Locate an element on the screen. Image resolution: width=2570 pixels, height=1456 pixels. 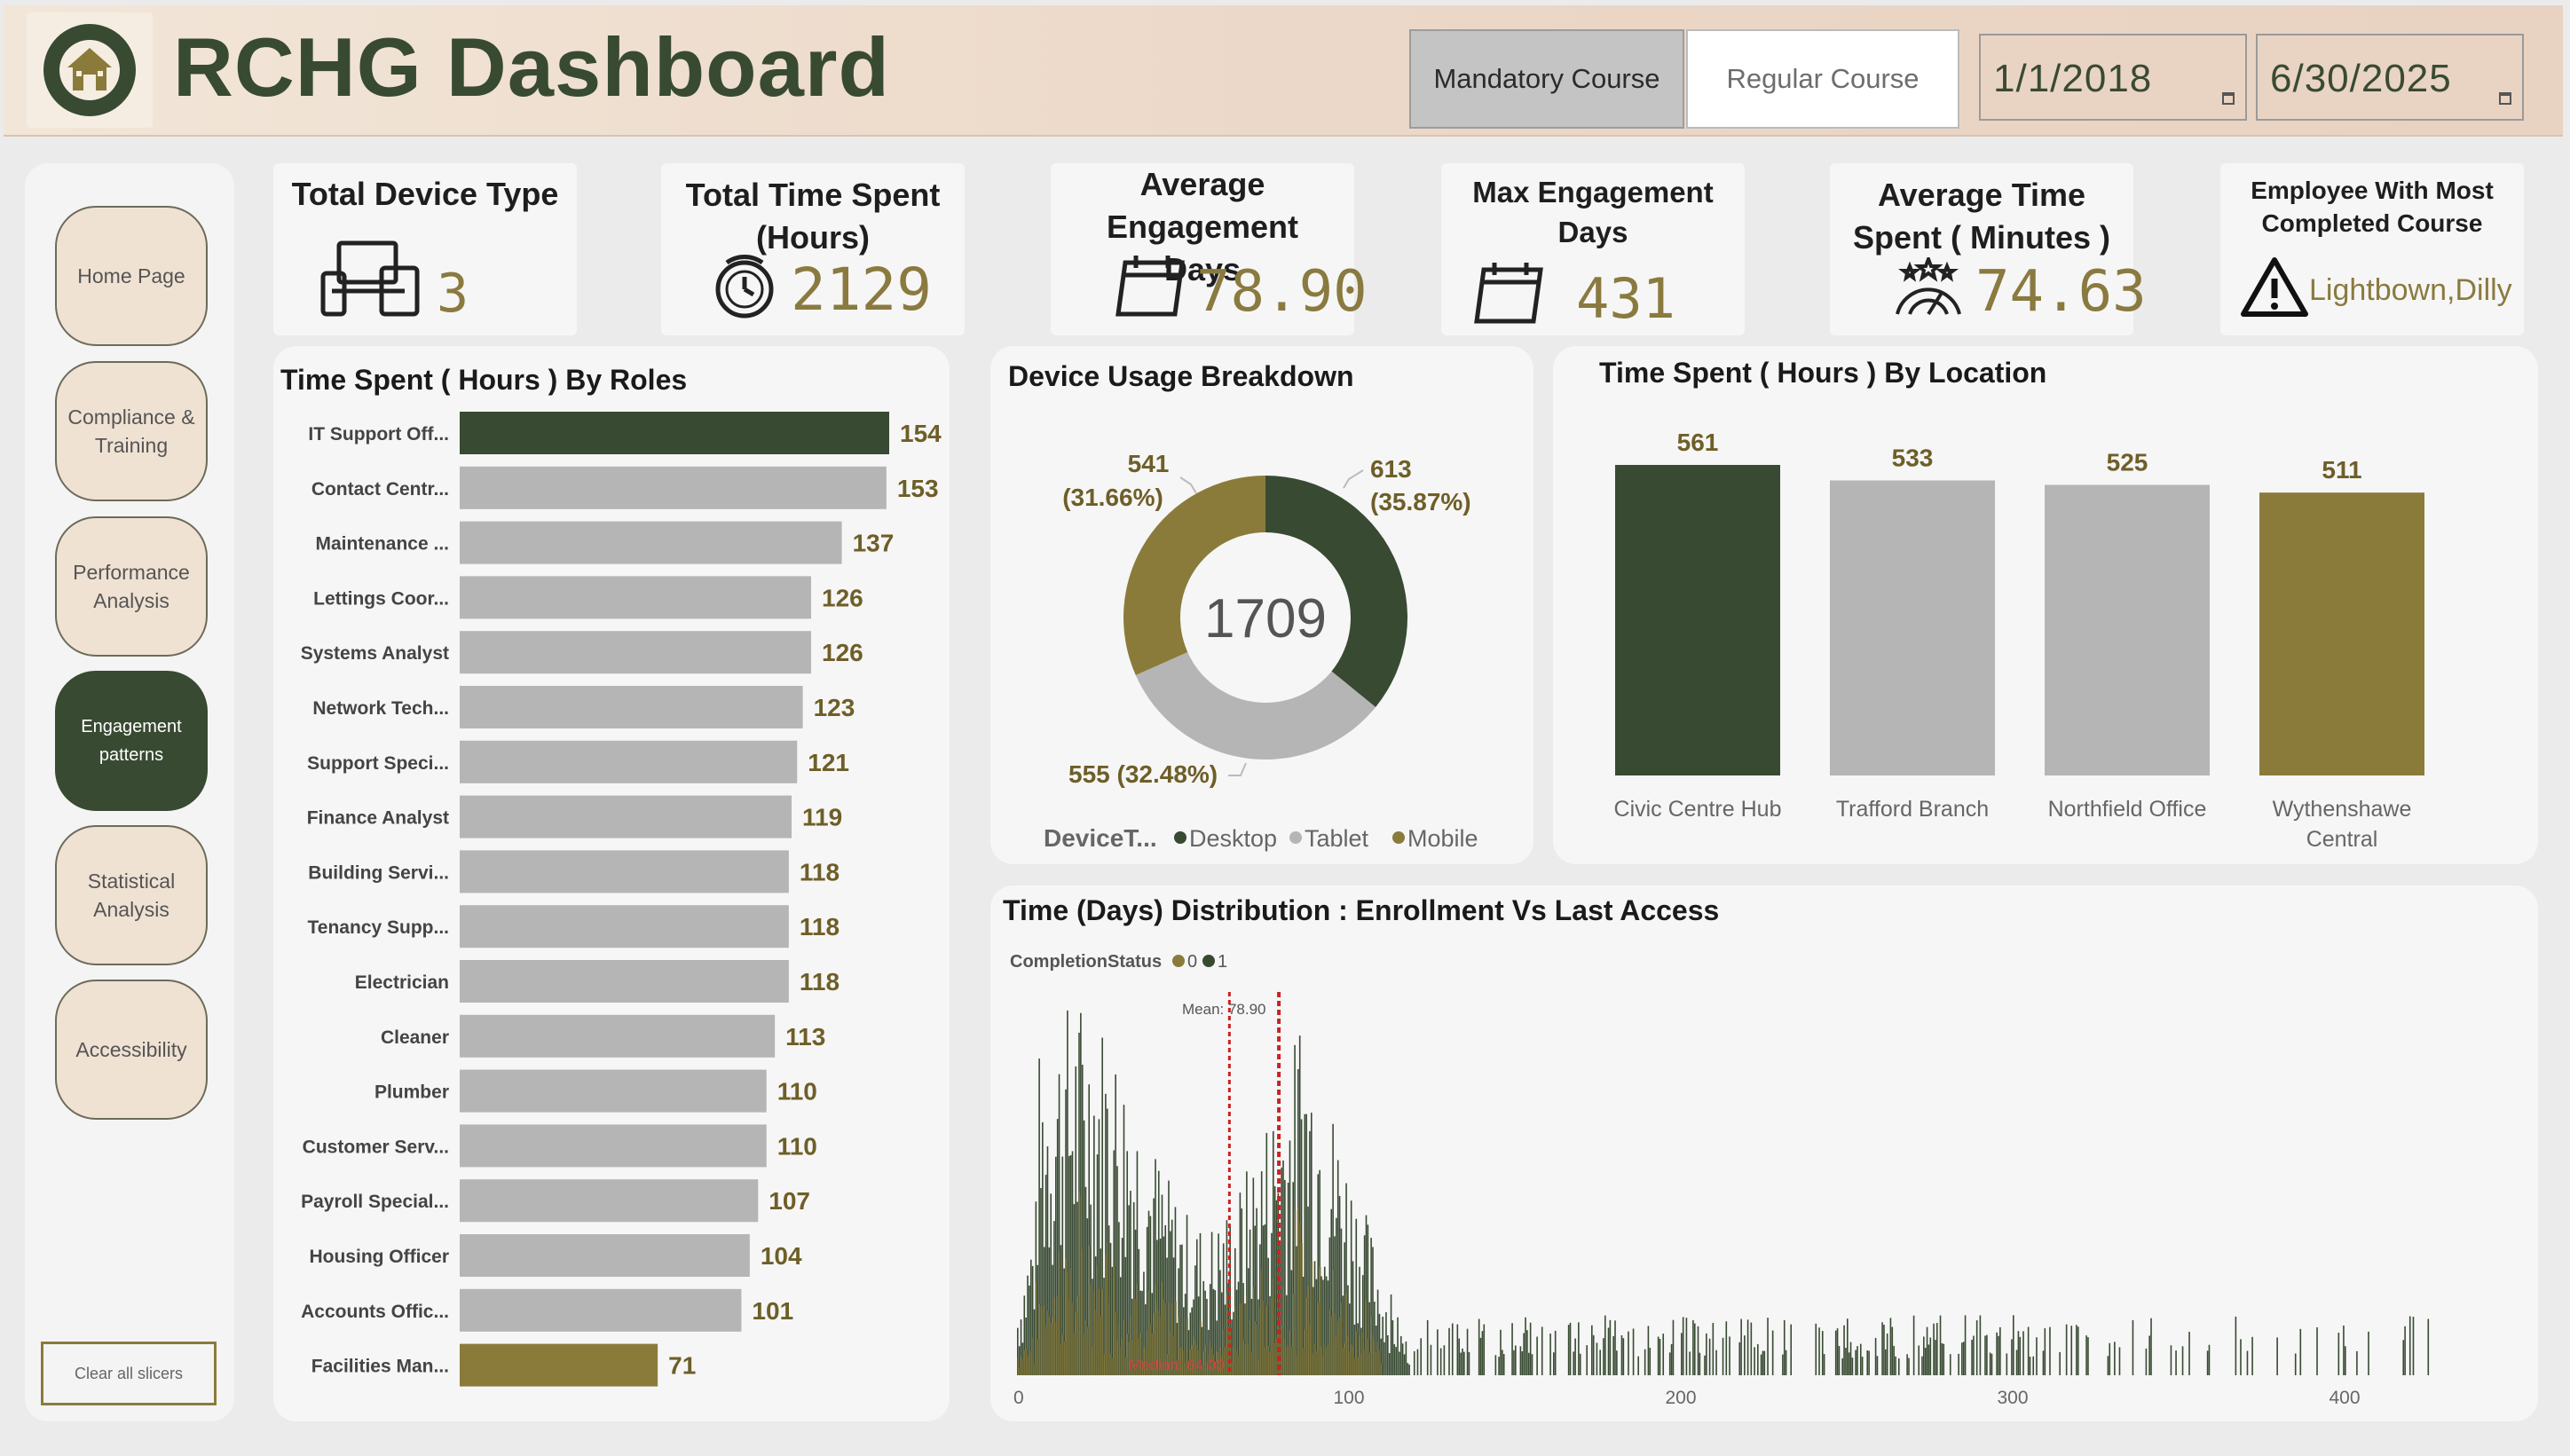
legend-label: Tablet is located at coordinates (1337, 838).